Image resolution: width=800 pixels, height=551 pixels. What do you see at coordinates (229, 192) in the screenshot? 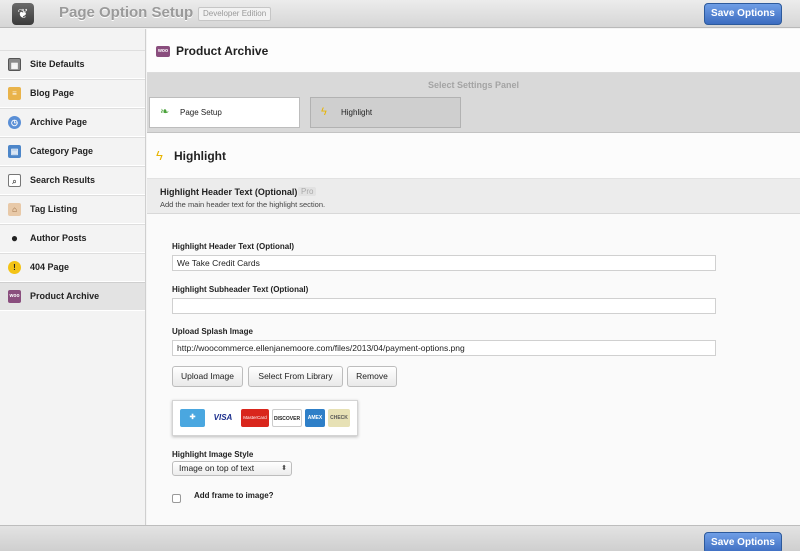
I see `option-title: Highlight Header Text (Optional)` at bounding box center [229, 192].